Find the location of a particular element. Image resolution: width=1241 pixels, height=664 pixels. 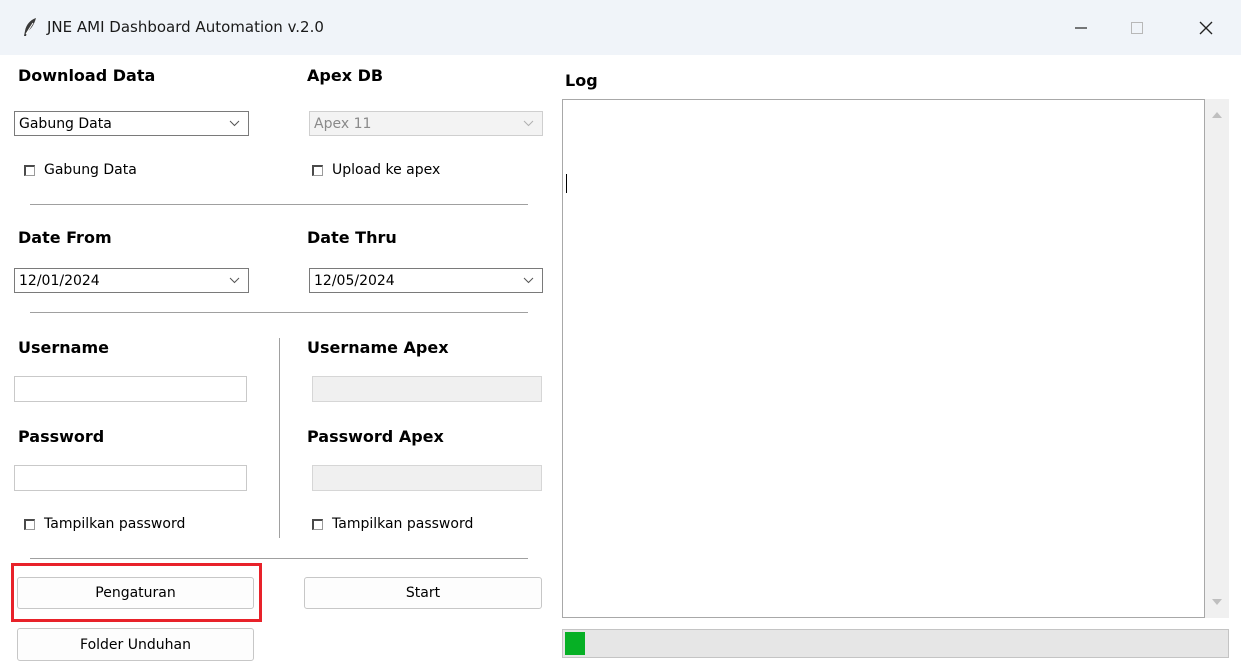

show-password-label: Tampilkan password is located at coordinates (115, 524).